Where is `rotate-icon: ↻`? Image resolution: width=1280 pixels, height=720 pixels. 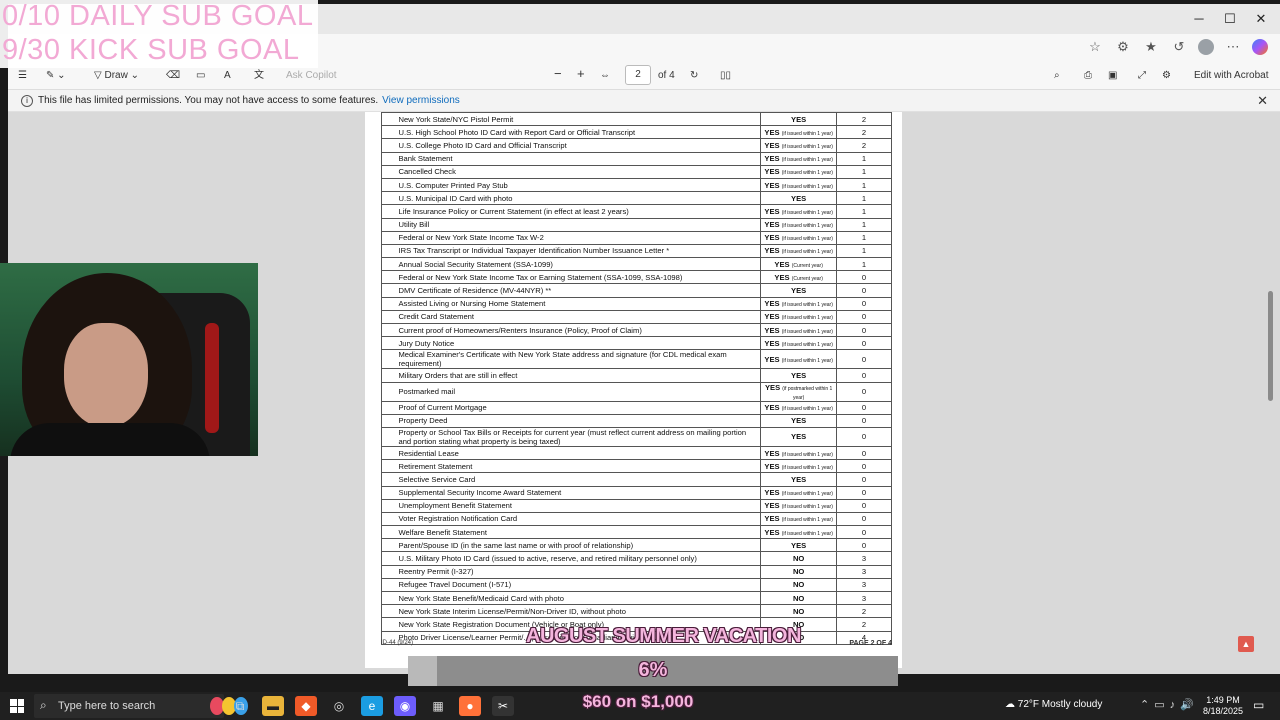 rotate-icon: ↻ is located at coordinates (694, 76).